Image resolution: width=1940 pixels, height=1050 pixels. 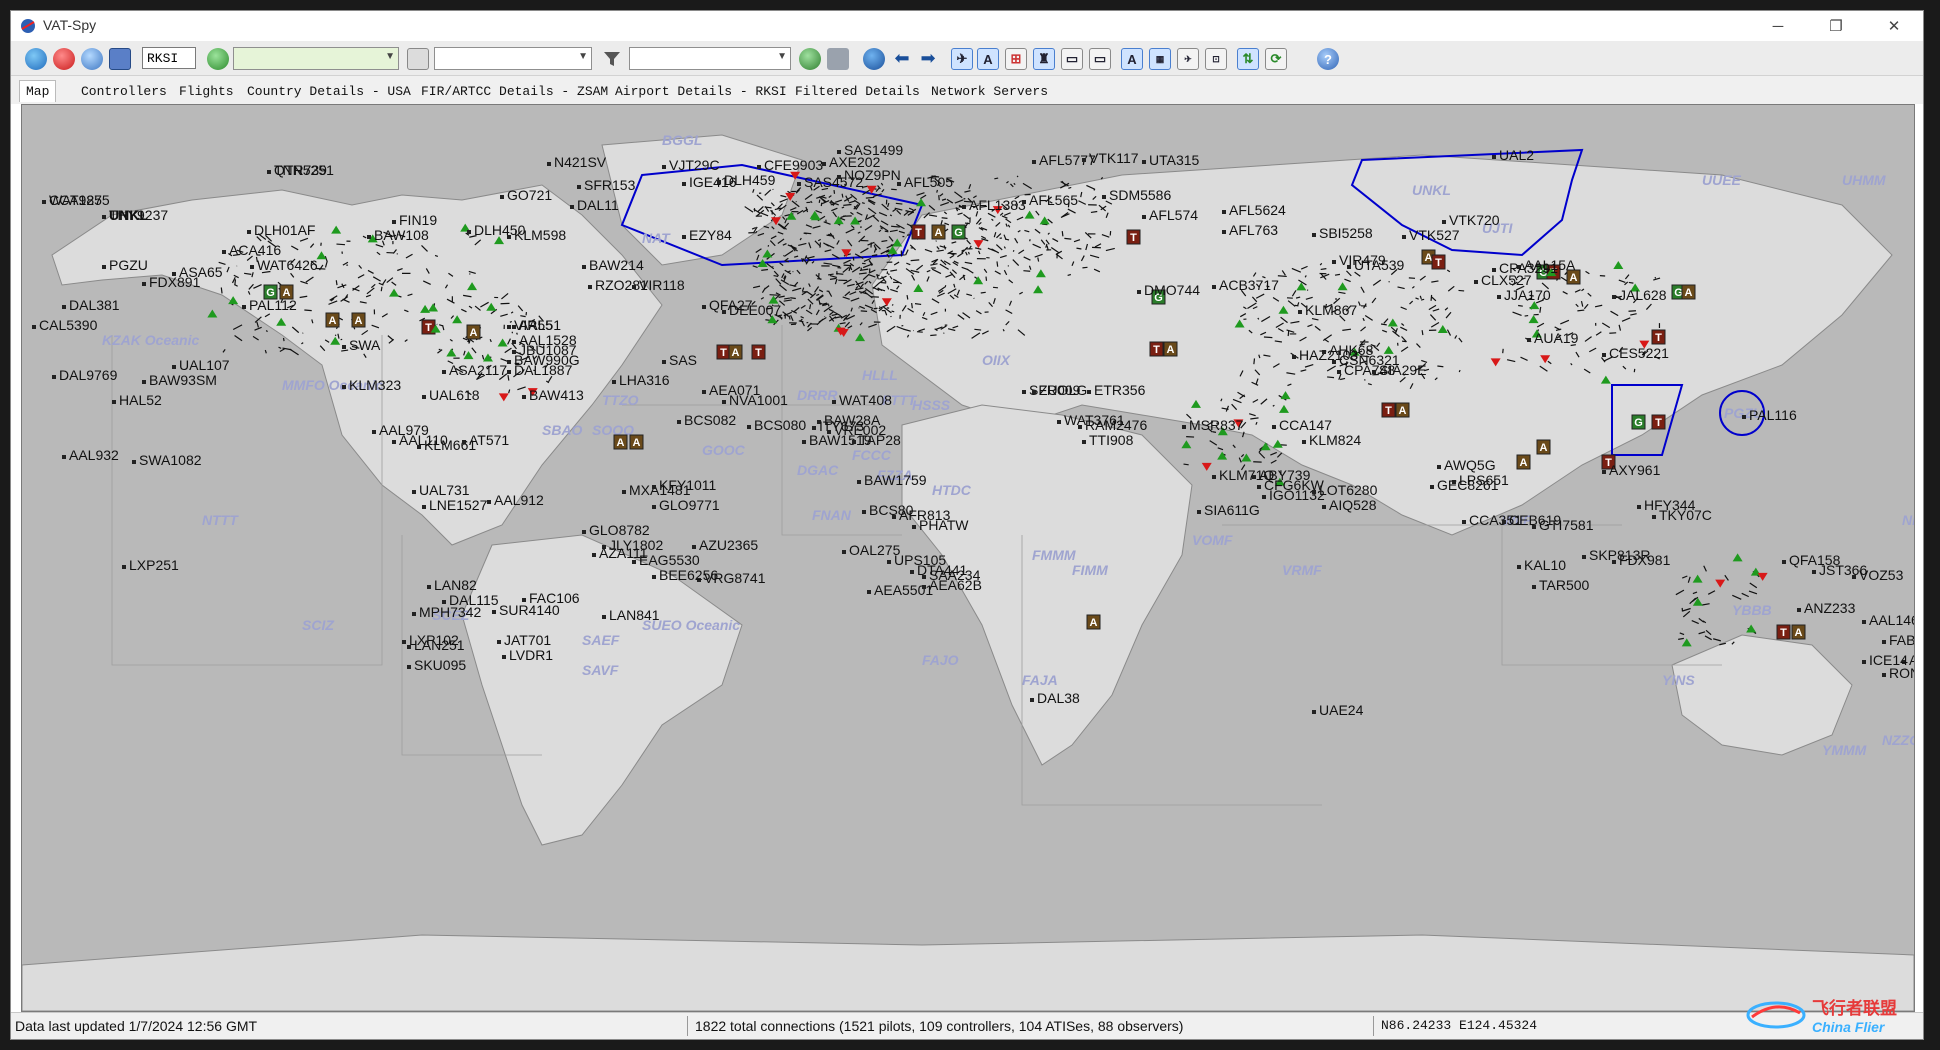 What do you see at coordinates (1254, 210) in the screenshot?
I see `flight-label: AFL5624` at bounding box center [1254, 210].